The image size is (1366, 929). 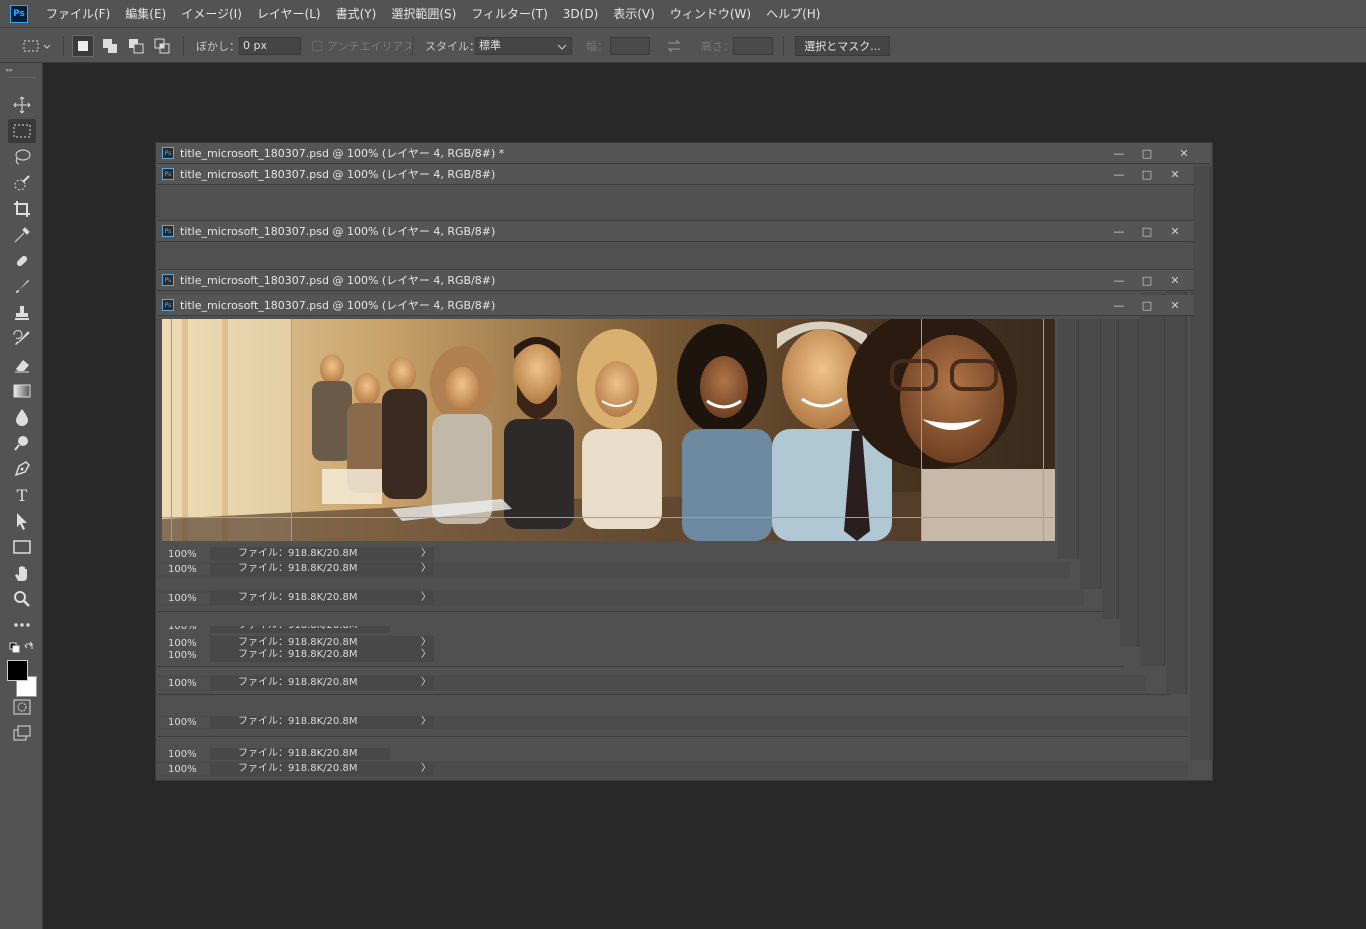 I want to click on crop-tool-icon, so click(x=22, y=209).